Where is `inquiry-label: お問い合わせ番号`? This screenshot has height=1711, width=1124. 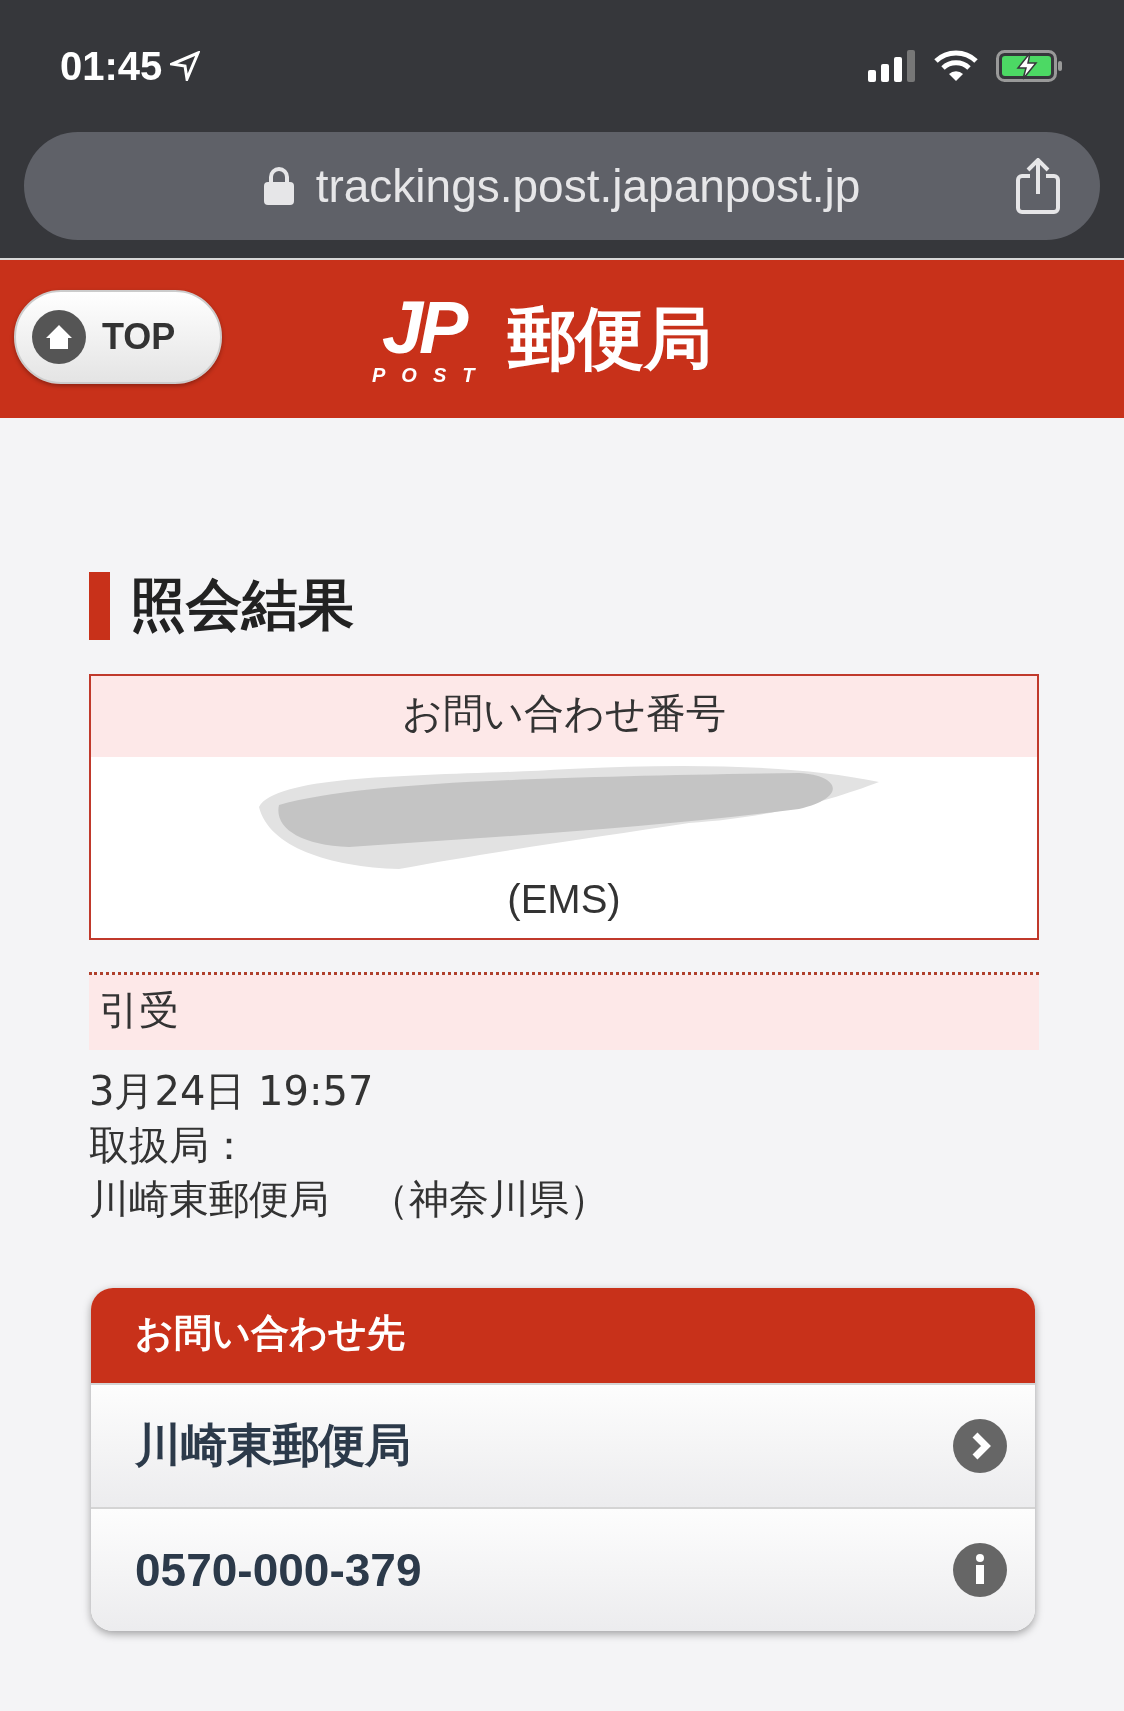 inquiry-label: お問い合わせ番号 is located at coordinates (564, 716).